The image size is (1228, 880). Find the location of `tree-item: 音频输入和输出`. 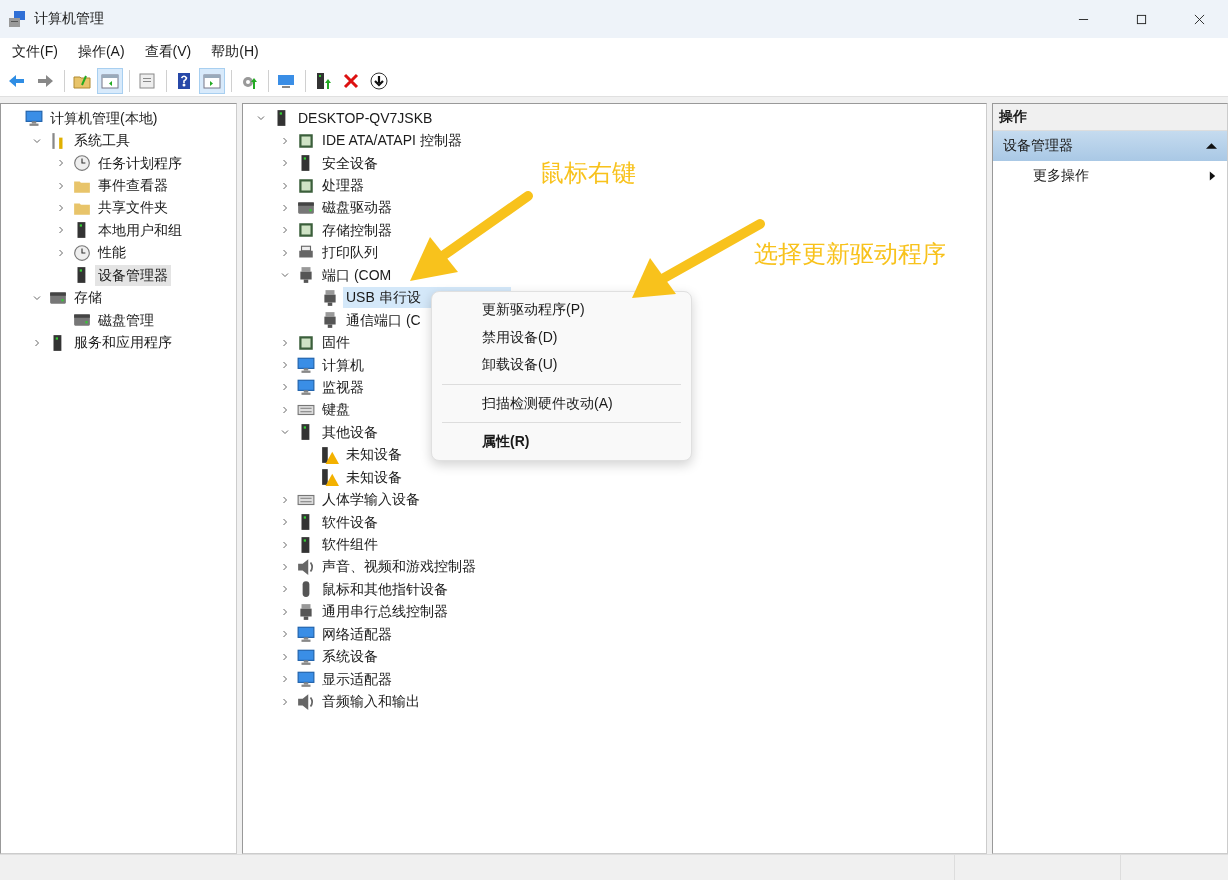

tree-item: 音频输入和输出 is located at coordinates (371, 702).